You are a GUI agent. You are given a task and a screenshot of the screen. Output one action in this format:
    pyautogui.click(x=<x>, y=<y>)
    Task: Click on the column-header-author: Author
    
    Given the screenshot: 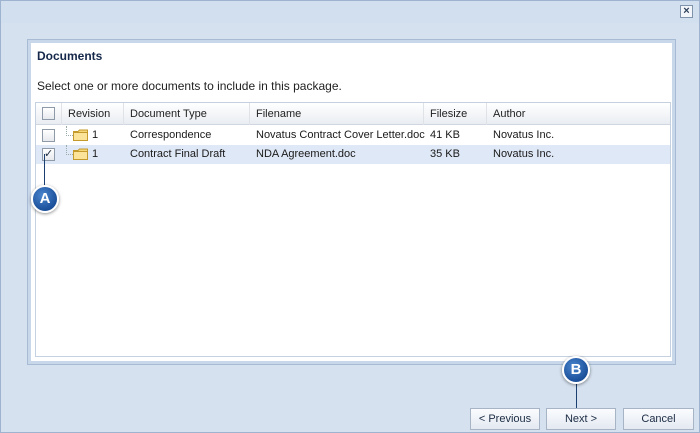 What is the action you would take?
    pyautogui.click(x=578, y=114)
    